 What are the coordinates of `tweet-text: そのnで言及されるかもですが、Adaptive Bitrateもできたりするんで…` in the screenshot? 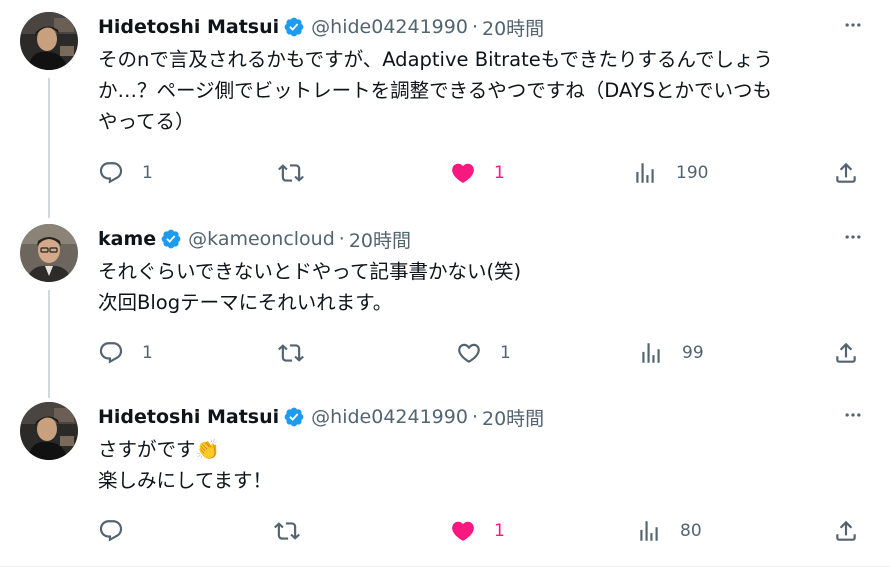 It's located at (483, 90).